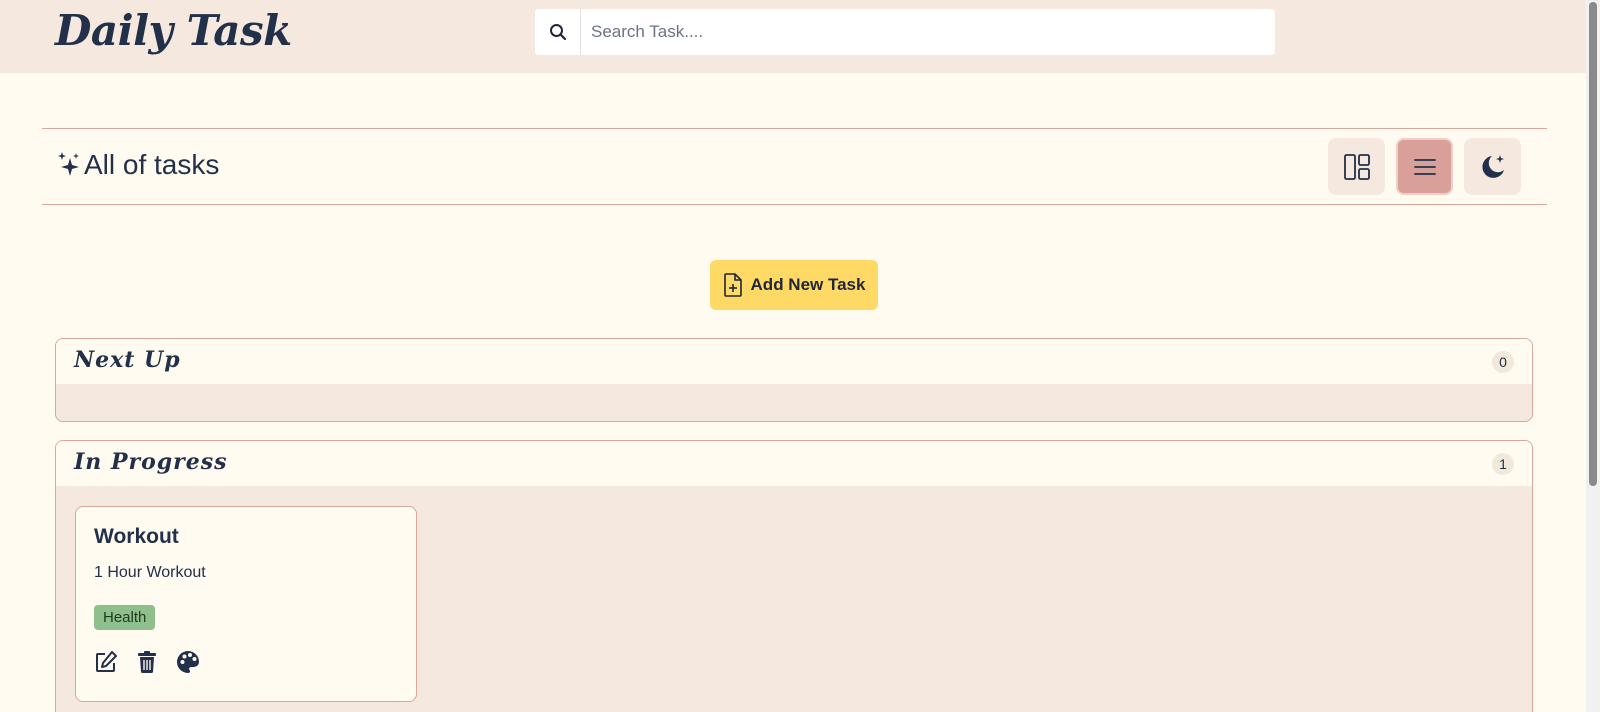 The image size is (1600, 712). What do you see at coordinates (127, 360) in the screenshot?
I see `section-title: Next Up` at bounding box center [127, 360].